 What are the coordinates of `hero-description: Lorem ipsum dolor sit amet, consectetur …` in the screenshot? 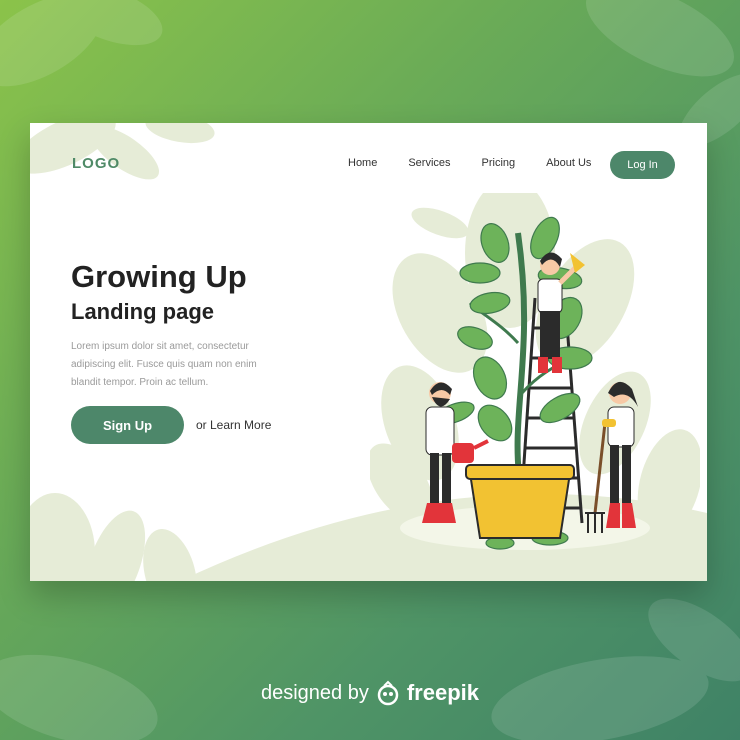 It's located at (164, 364).